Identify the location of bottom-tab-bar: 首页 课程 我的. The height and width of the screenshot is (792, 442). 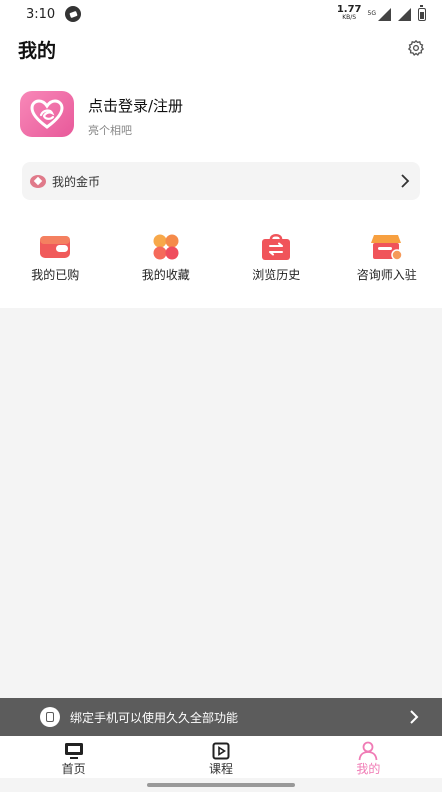
(221, 757).